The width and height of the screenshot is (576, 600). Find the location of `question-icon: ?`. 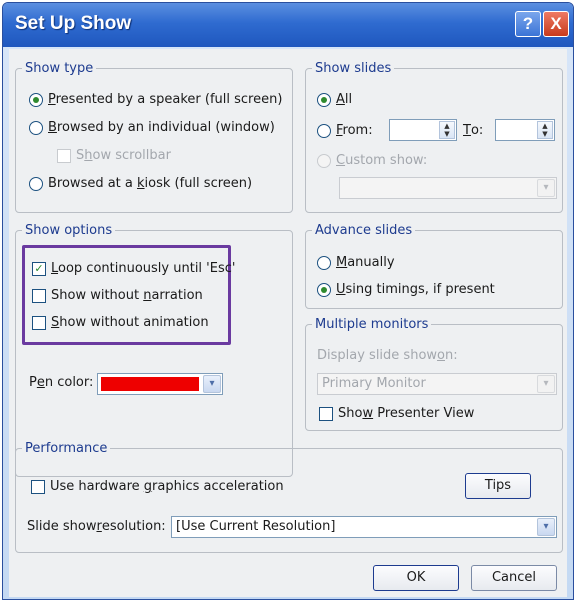

question-icon: ? is located at coordinates (528, 23).